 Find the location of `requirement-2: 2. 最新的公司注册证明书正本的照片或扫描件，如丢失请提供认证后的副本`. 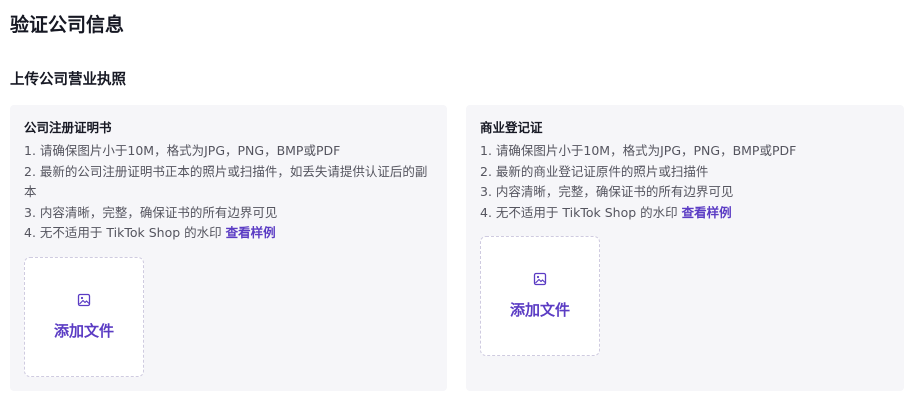

requirement-2: 2. 最新的公司注册证明书正本的照片或扫描件，如丢失请提供认证后的副本 is located at coordinates (226, 181).